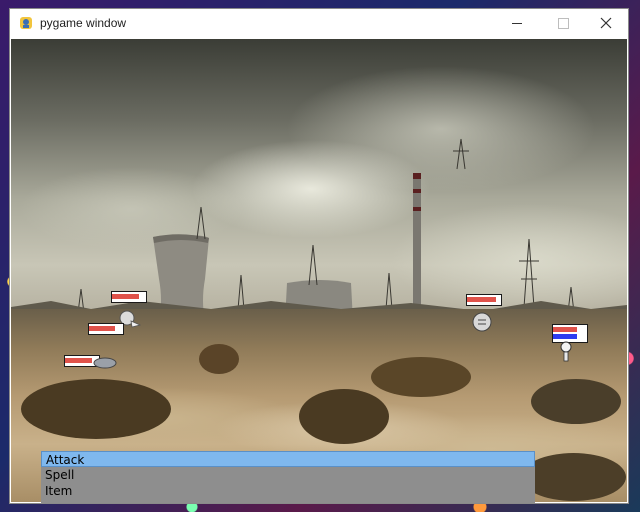 The image size is (640, 512). Describe the element at coordinates (288, 491) in the screenshot. I see `menu-item-item: Item` at that location.